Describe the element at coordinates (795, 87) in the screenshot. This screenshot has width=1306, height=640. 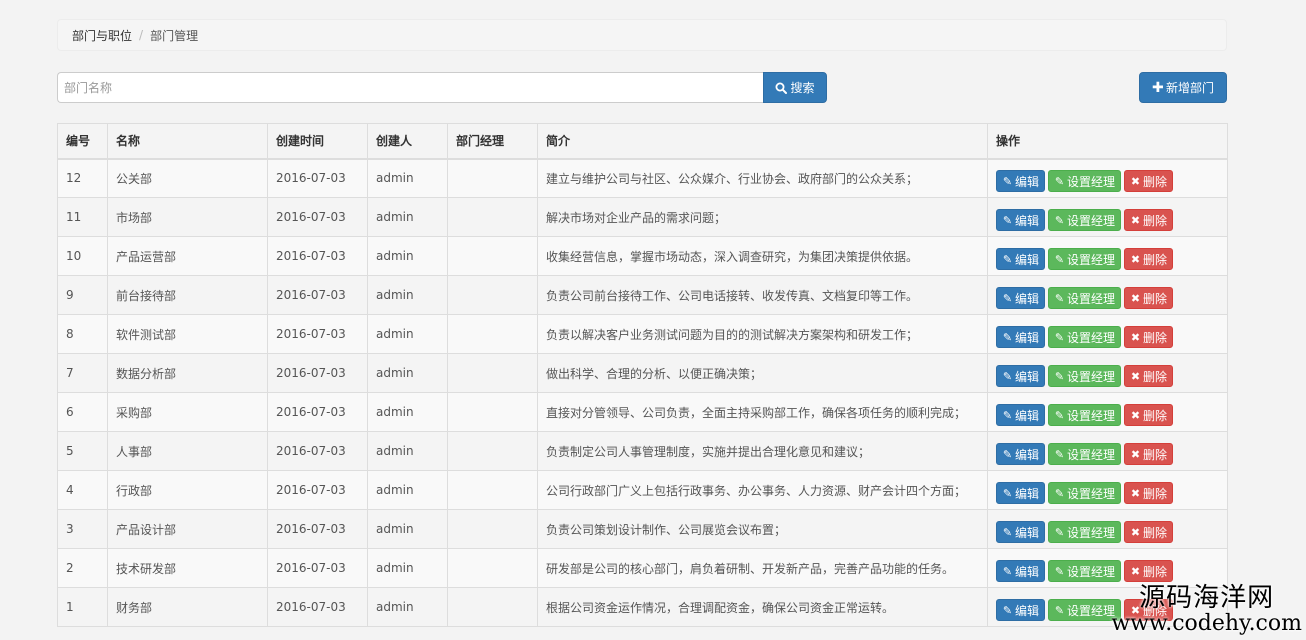
I see `search-button: 搜索` at that location.